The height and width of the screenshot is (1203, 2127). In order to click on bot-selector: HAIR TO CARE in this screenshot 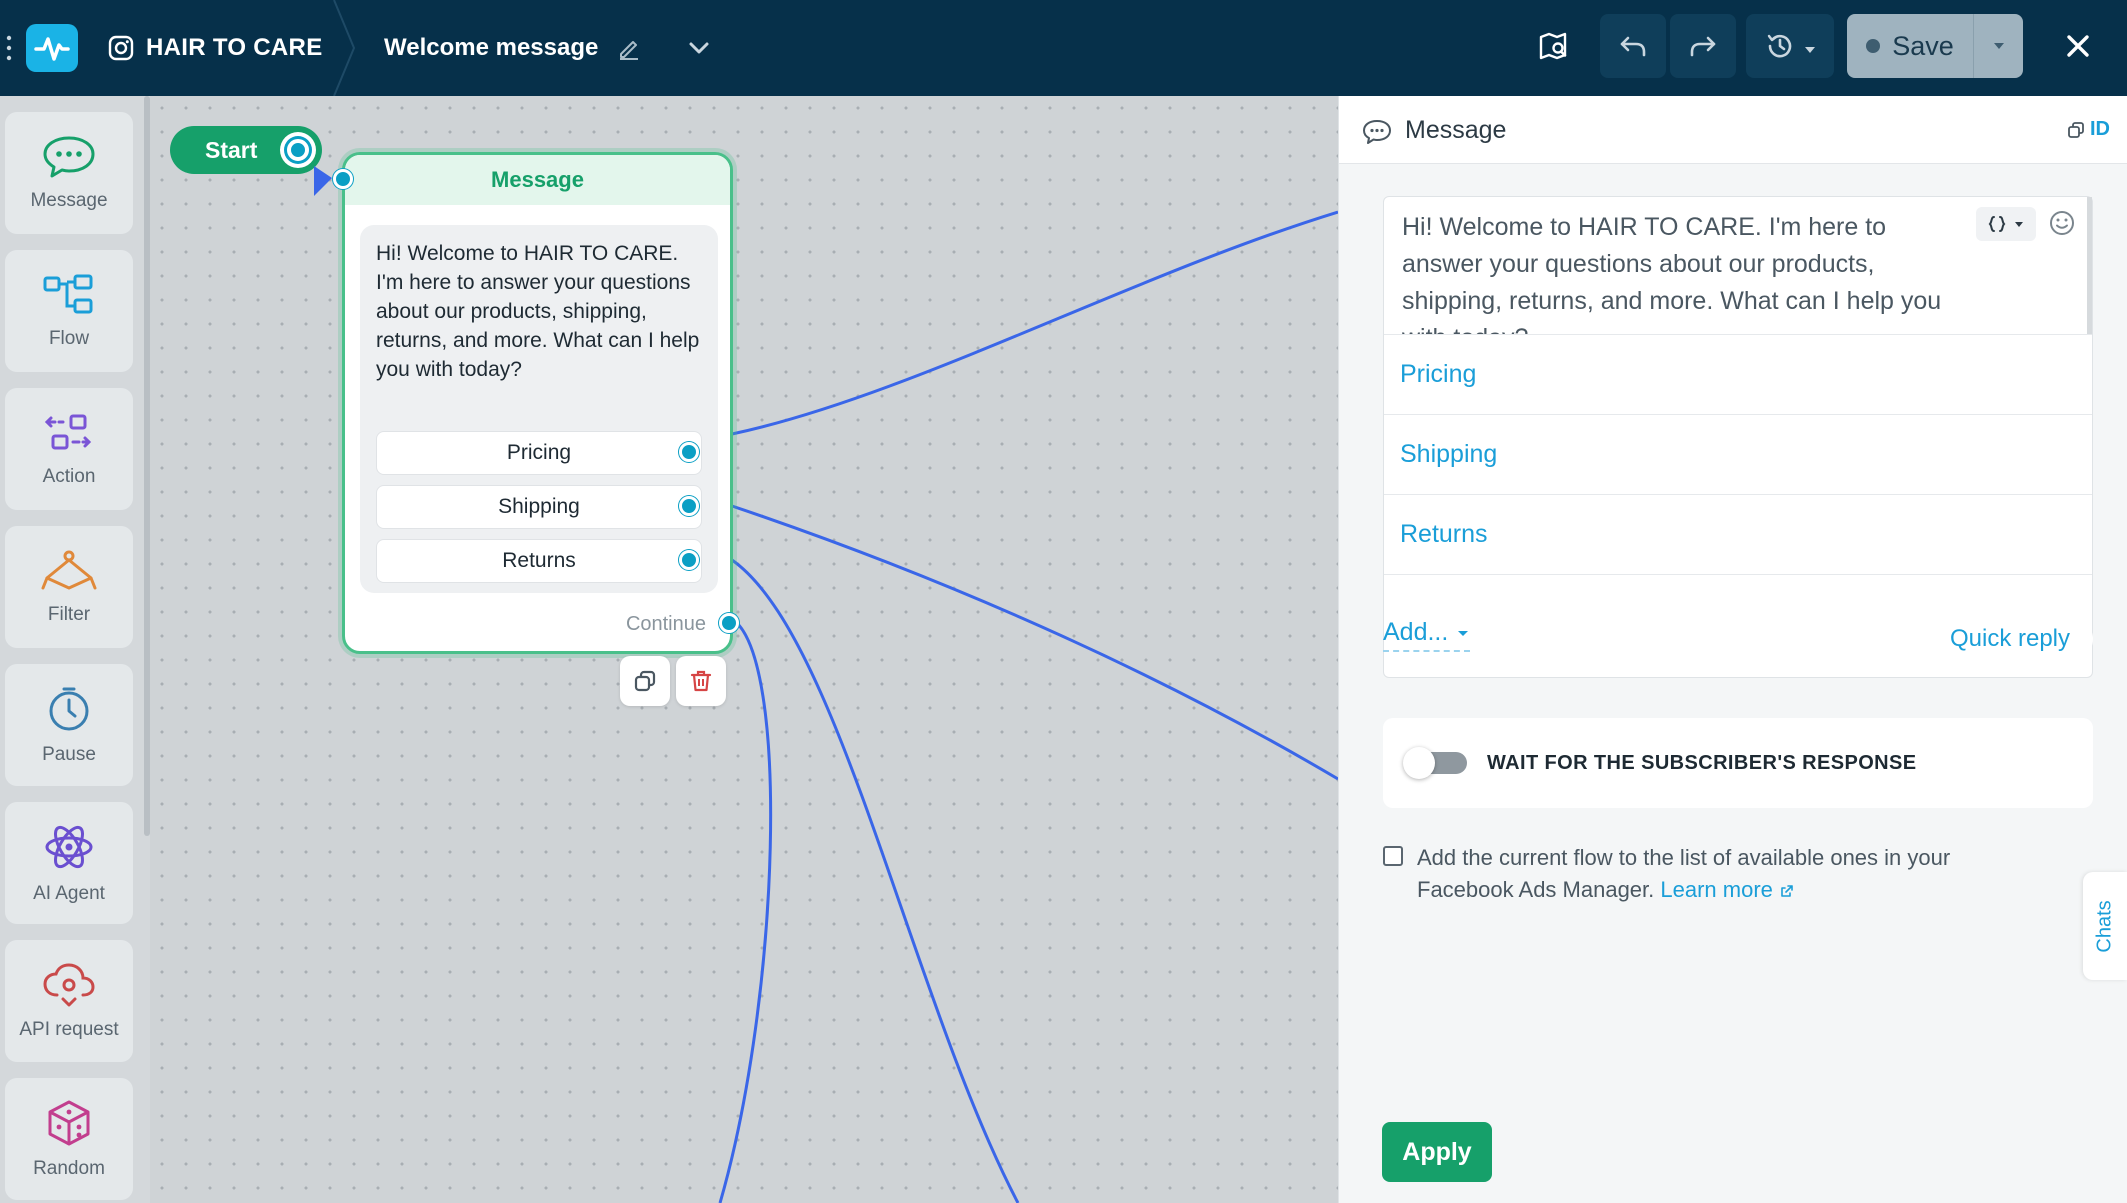, I will do `click(215, 48)`.